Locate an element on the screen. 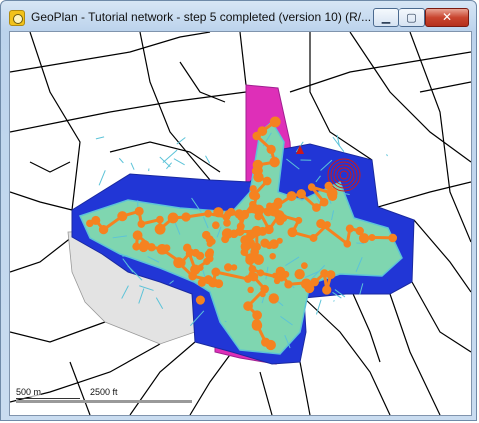 This screenshot has height=423, width=479. scale-line-imperial is located at coordinates (104, 401).